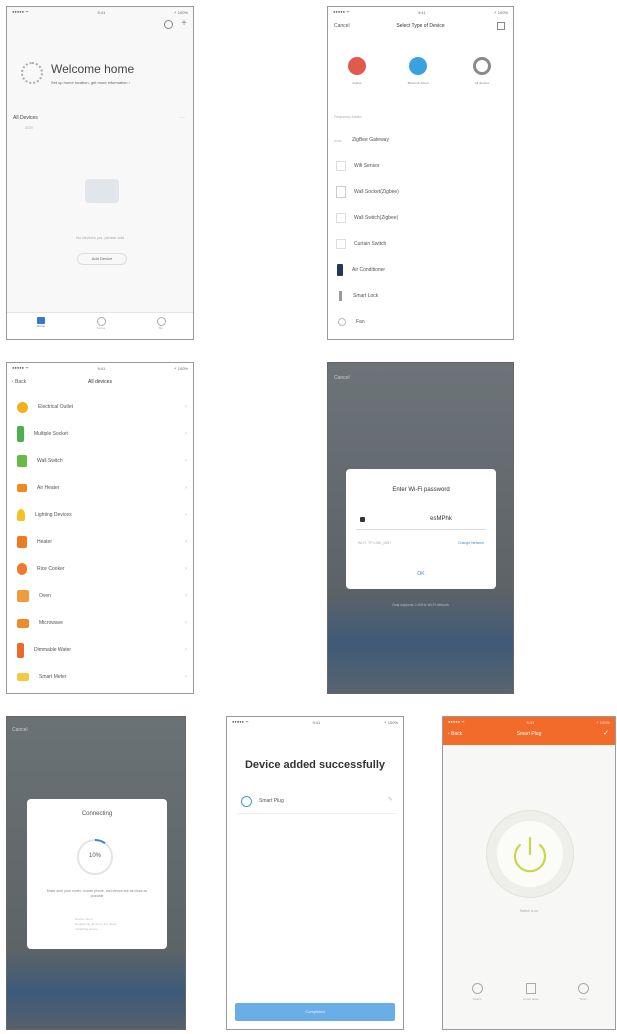 The image size is (617, 1034). Describe the element at coordinates (20, 11) in the screenshot. I see `signal-indicator: ●●●●● ᯤ` at that location.